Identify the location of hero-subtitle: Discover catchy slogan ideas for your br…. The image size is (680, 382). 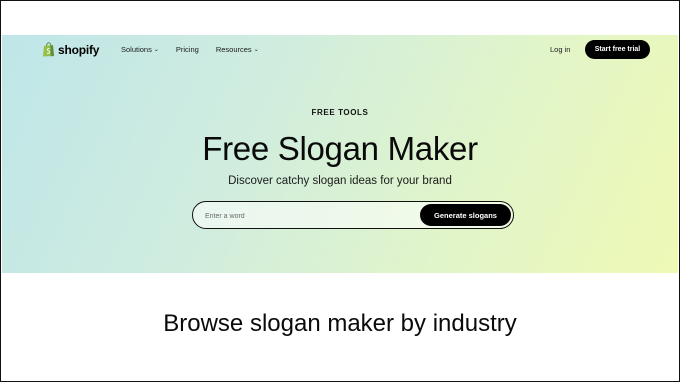
(340, 181).